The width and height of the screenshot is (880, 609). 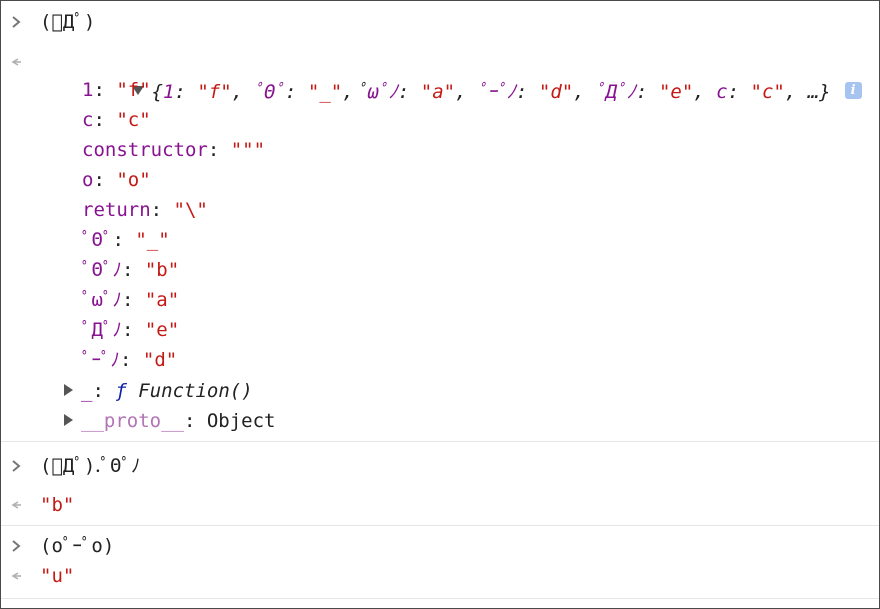 I want to click on property-row: o: "o", so click(x=116, y=180).